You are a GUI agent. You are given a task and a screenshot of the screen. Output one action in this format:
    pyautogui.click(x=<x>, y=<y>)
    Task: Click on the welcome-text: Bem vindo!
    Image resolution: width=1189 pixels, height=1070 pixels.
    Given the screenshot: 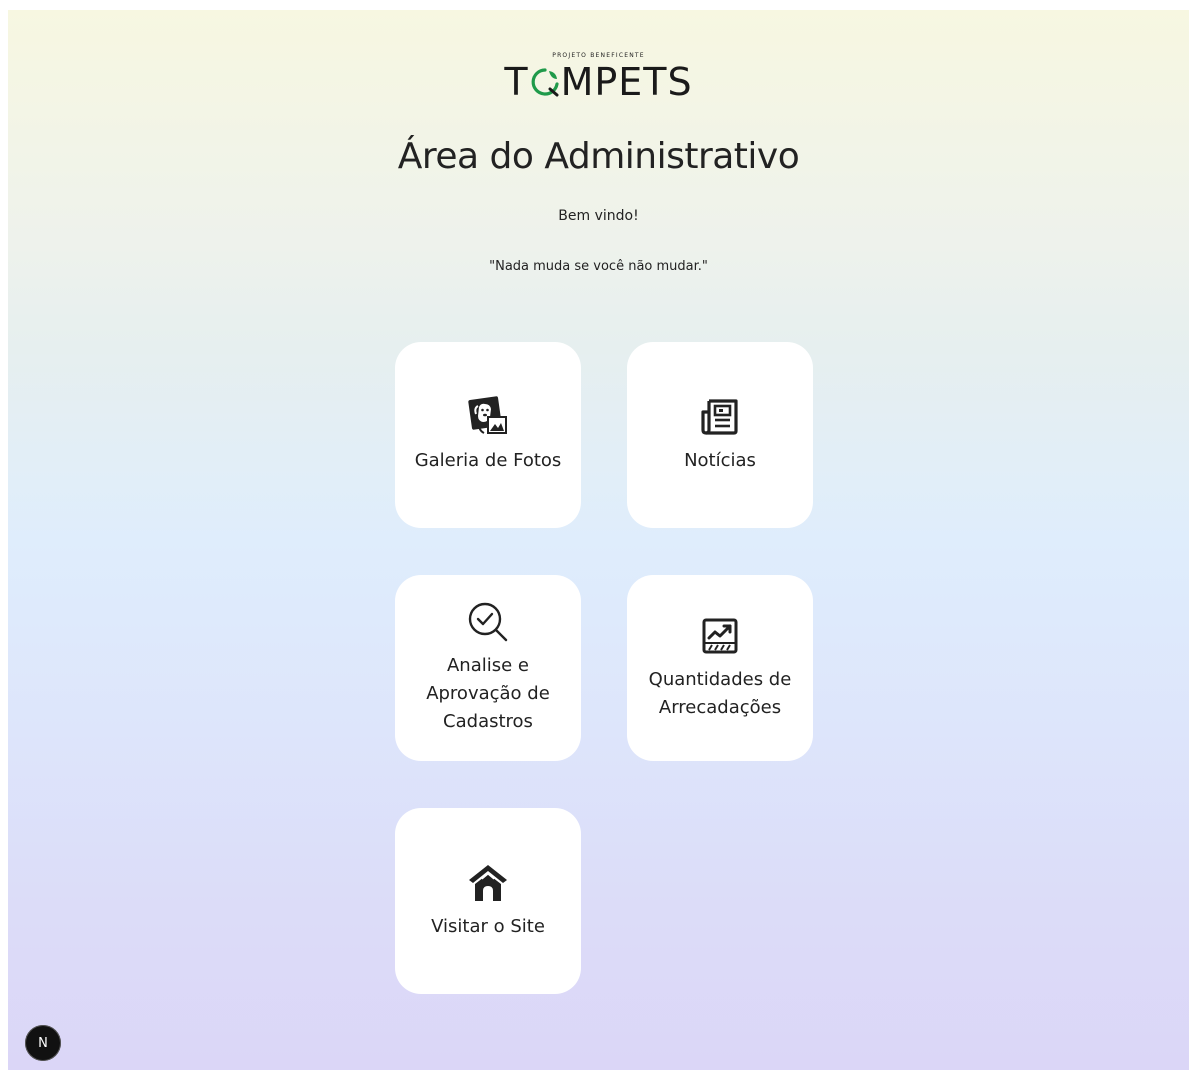 What is the action you would take?
    pyautogui.click(x=598, y=216)
    